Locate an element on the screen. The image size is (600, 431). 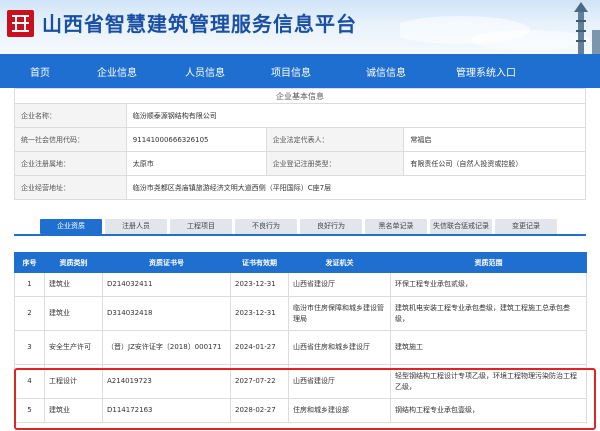
row-cert-no: （晋）JZ安许证字〔2018〕000171 is located at coordinates (166, 347).